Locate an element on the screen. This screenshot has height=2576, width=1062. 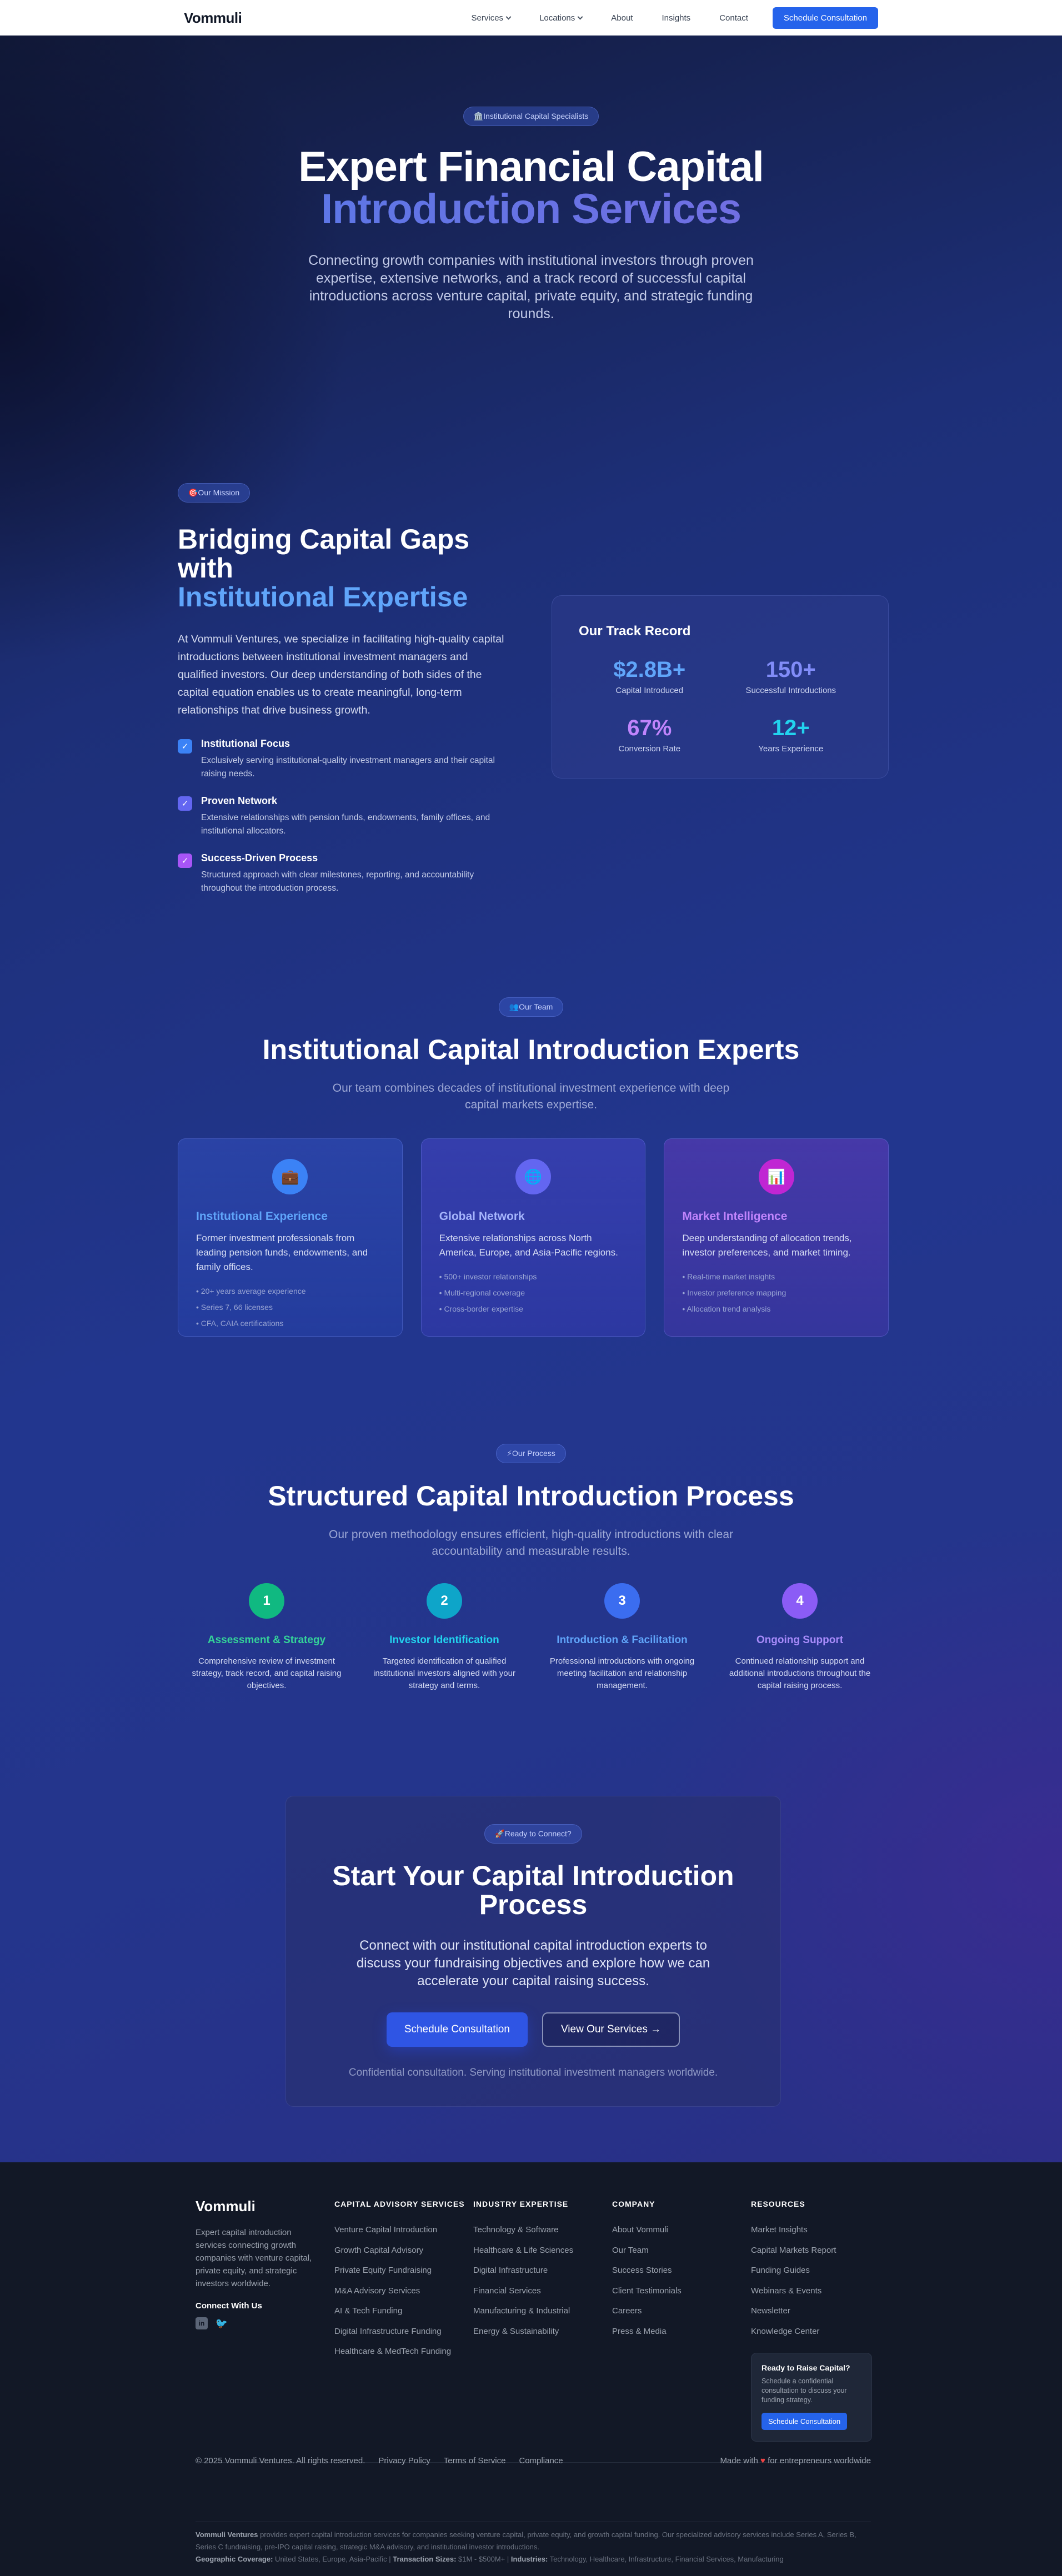
footer-col-title: COMPANY is located at coordinates (633, 2204).